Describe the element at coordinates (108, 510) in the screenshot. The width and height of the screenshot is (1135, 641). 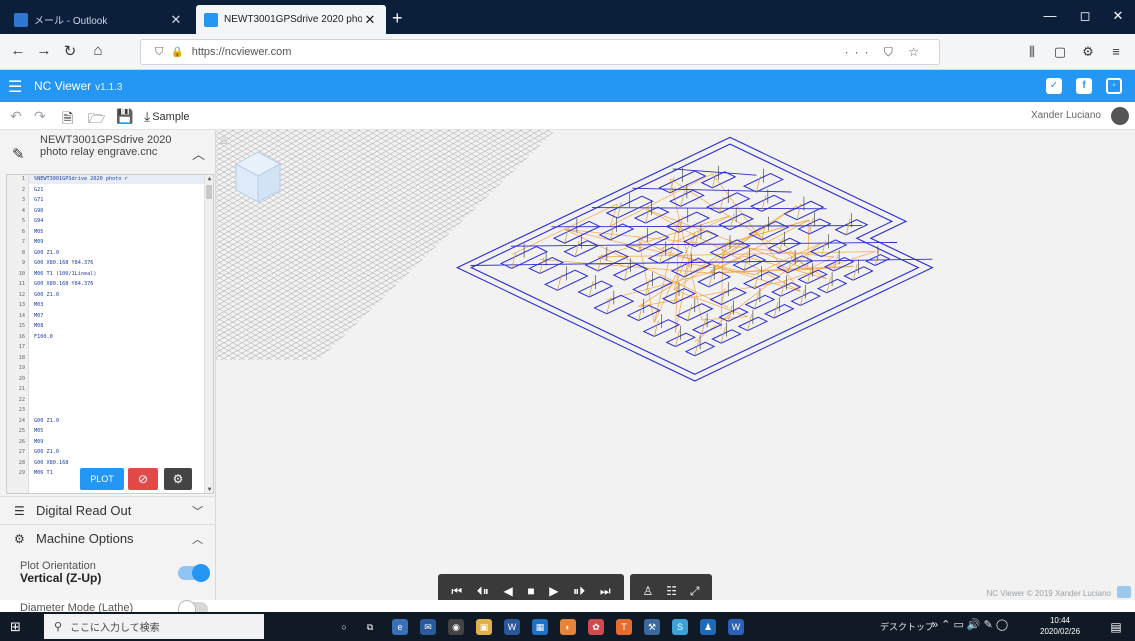
I see `digital-read-out-section: ☰ Digital Read Out ﹀` at that location.